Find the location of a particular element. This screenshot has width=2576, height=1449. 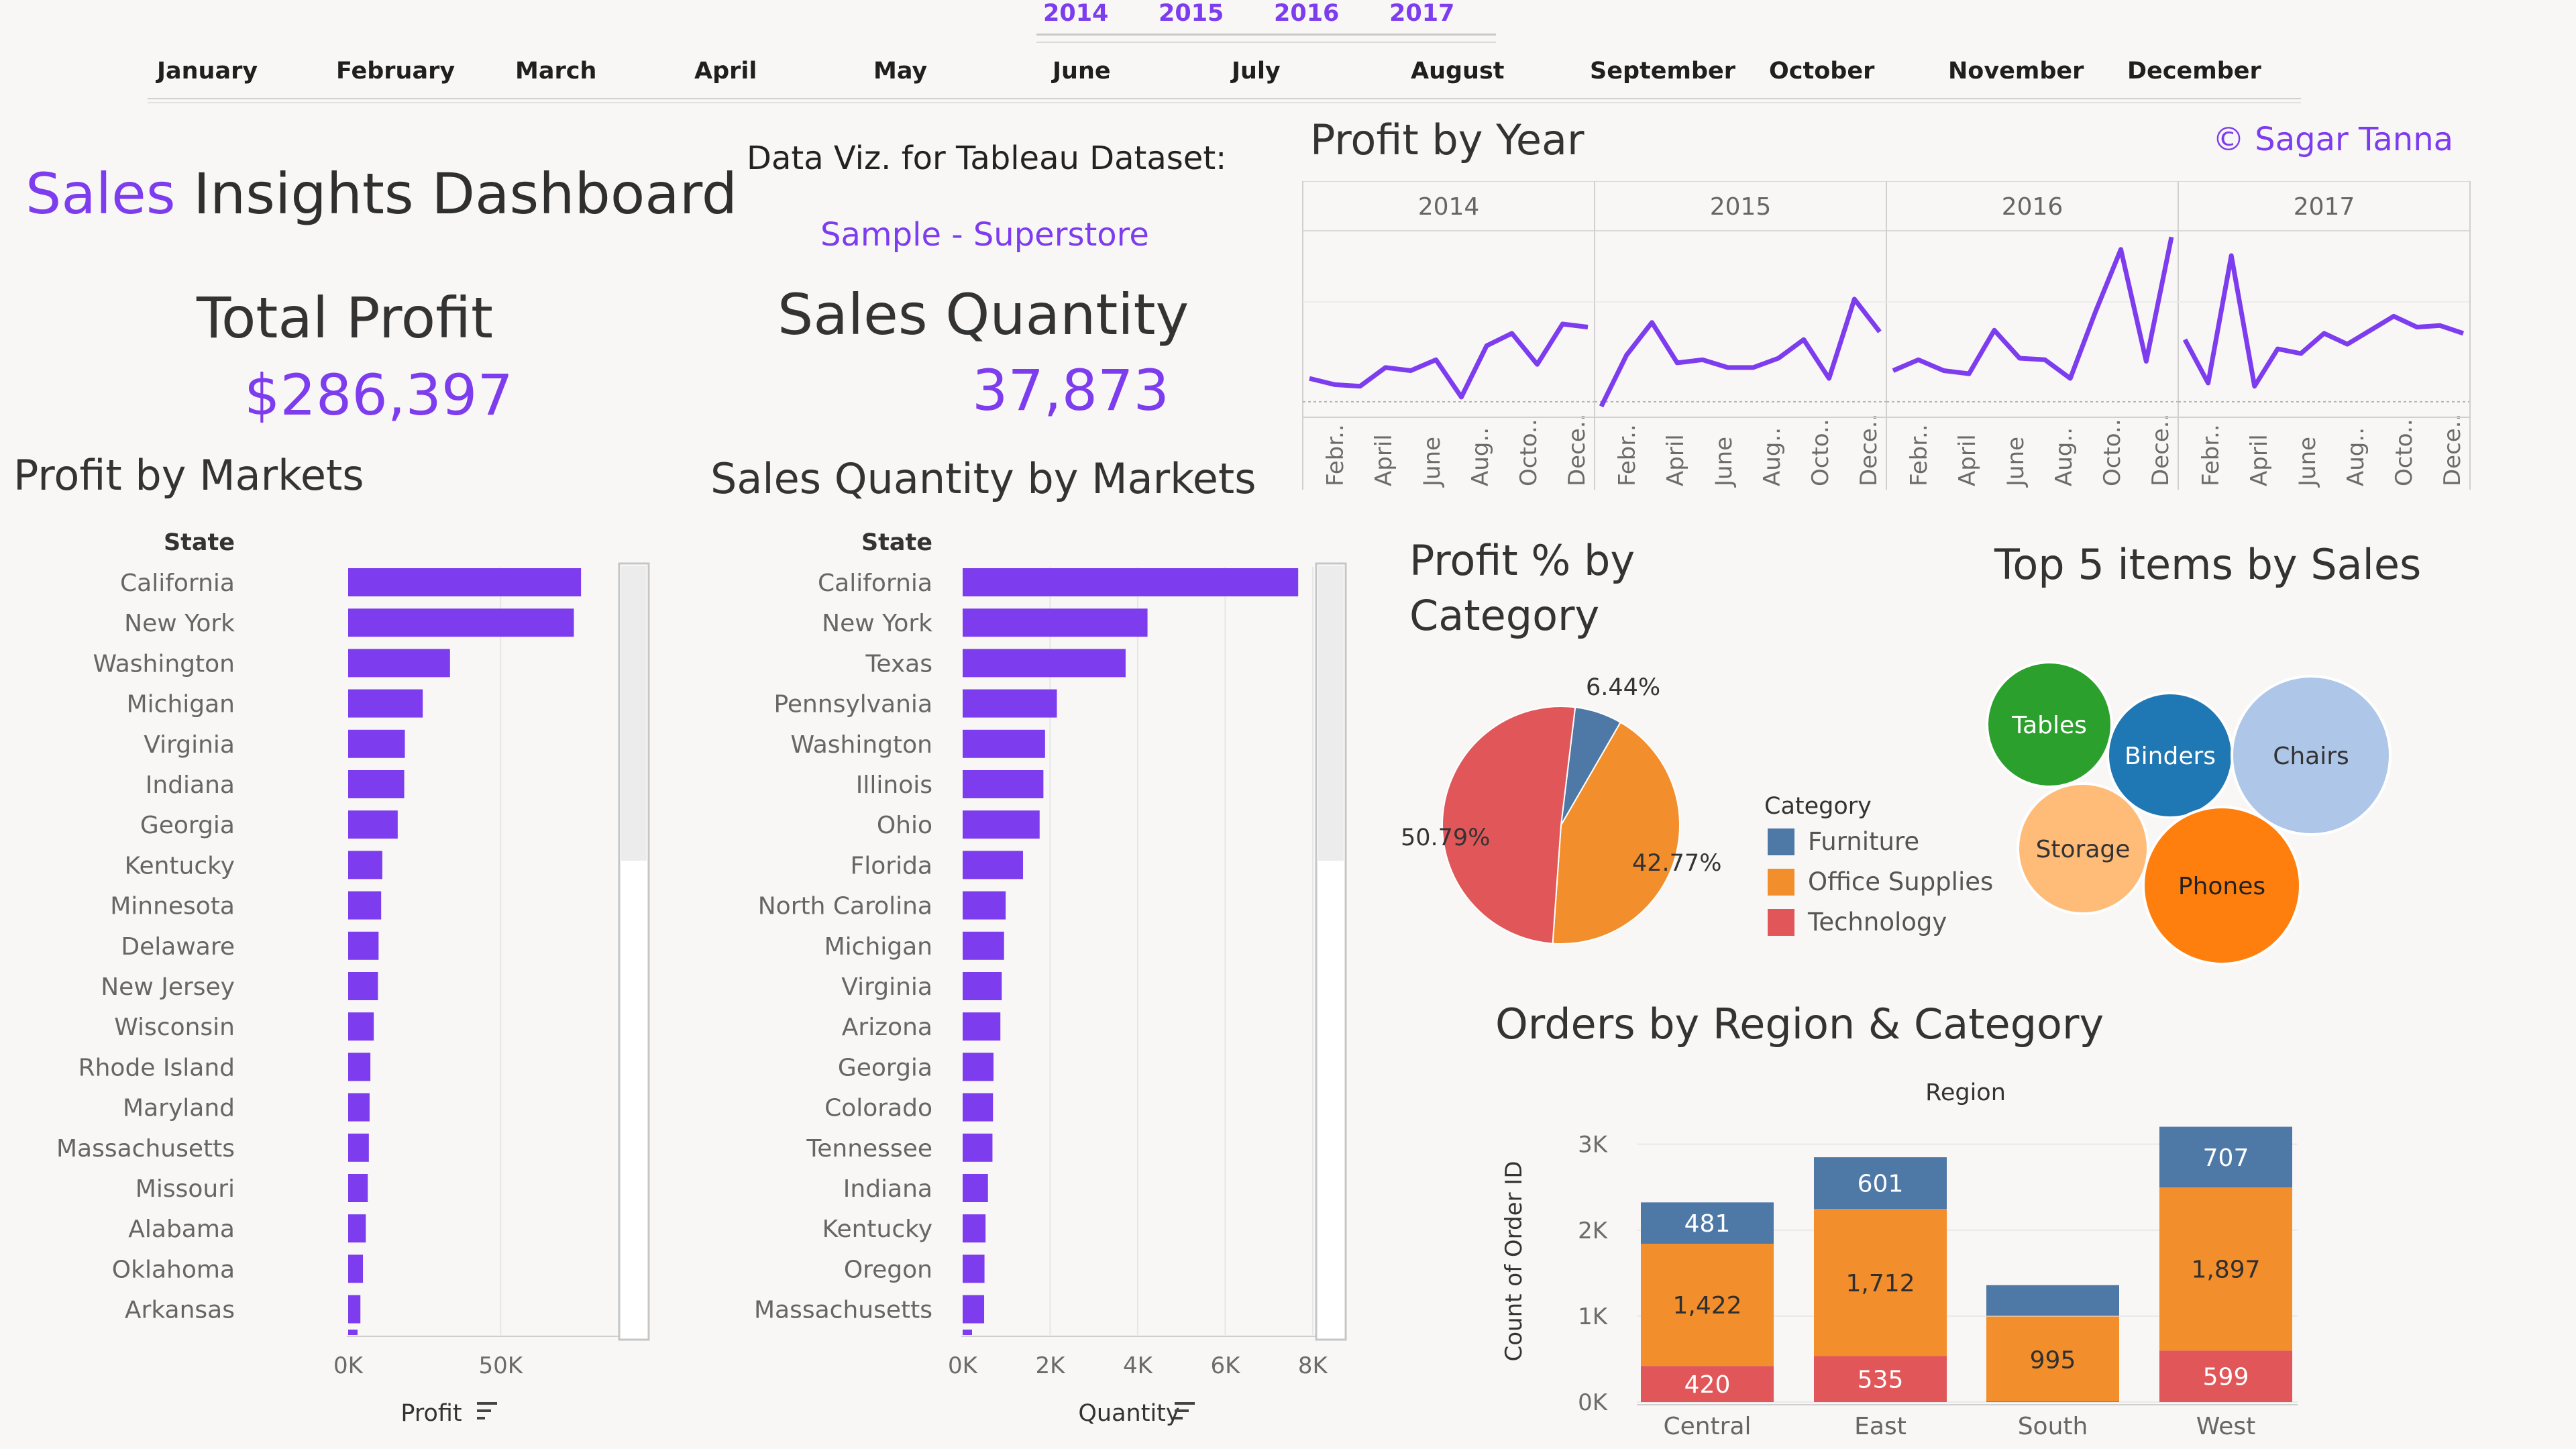

month-filter-june: June is located at coordinates (1082, 71).